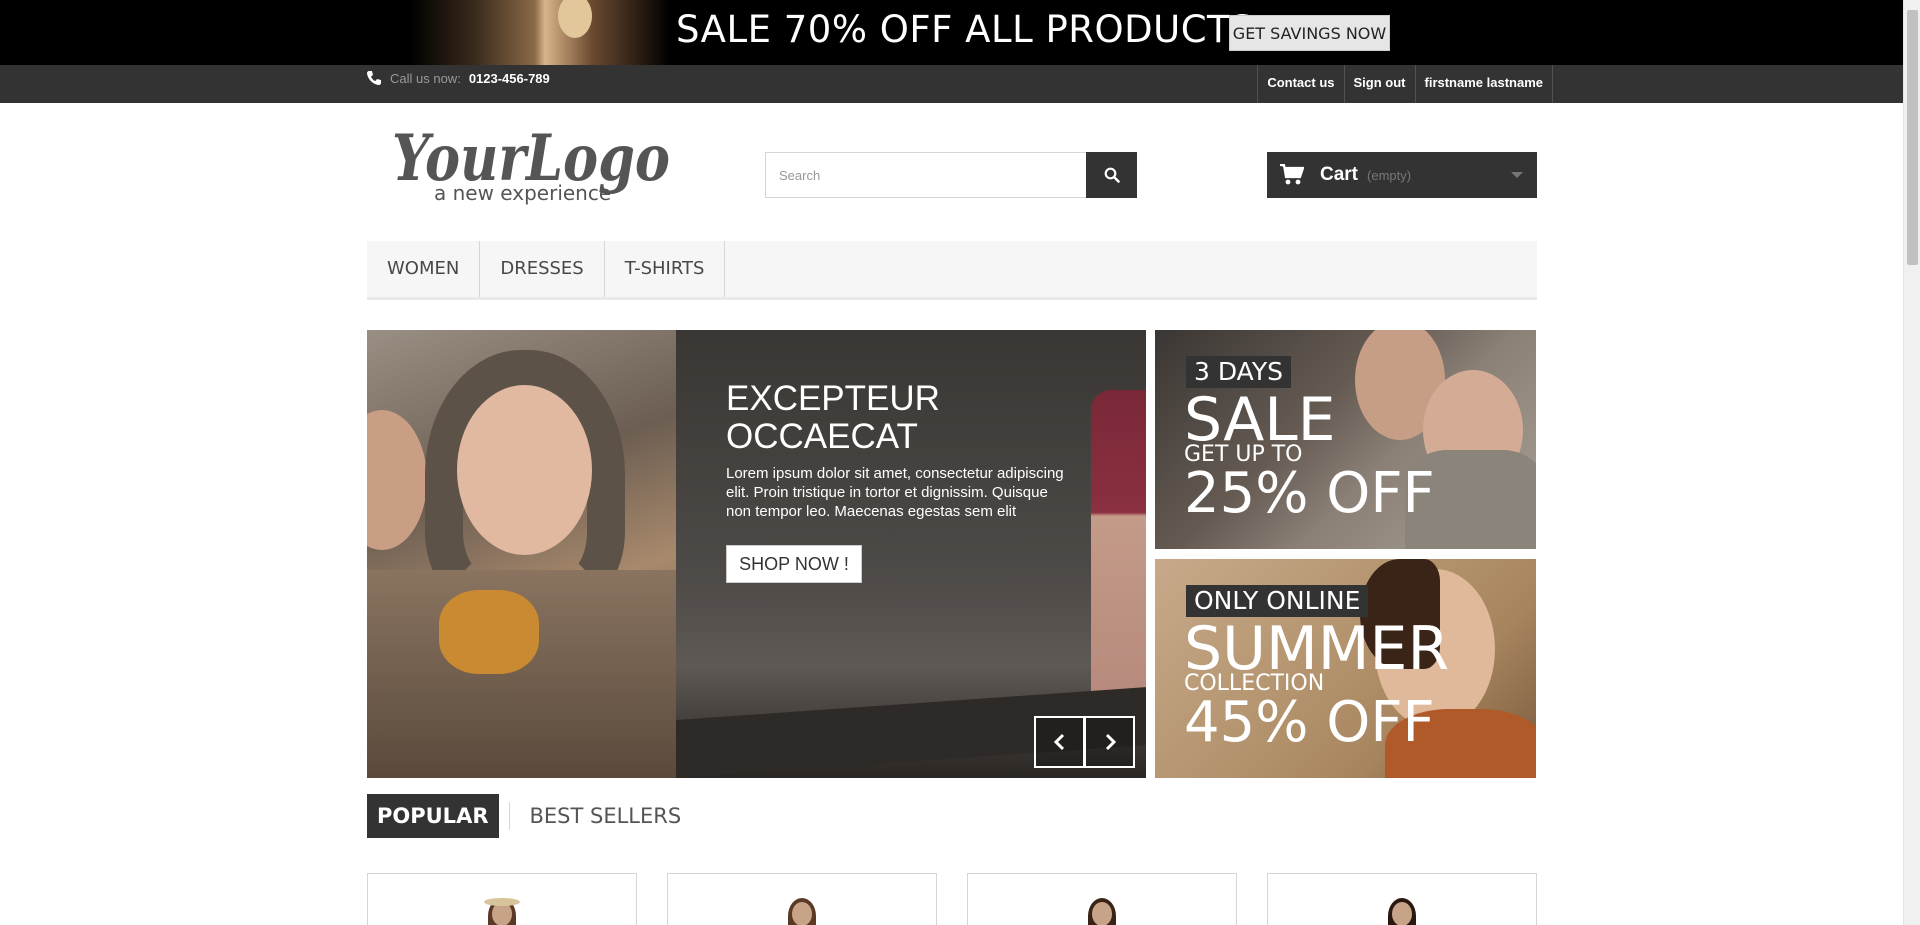 The height and width of the screenshot is (925, 1920). Describe the element at coordinates (1517, 175) in the screenshot. I see `chevron-down-icon` at that location.